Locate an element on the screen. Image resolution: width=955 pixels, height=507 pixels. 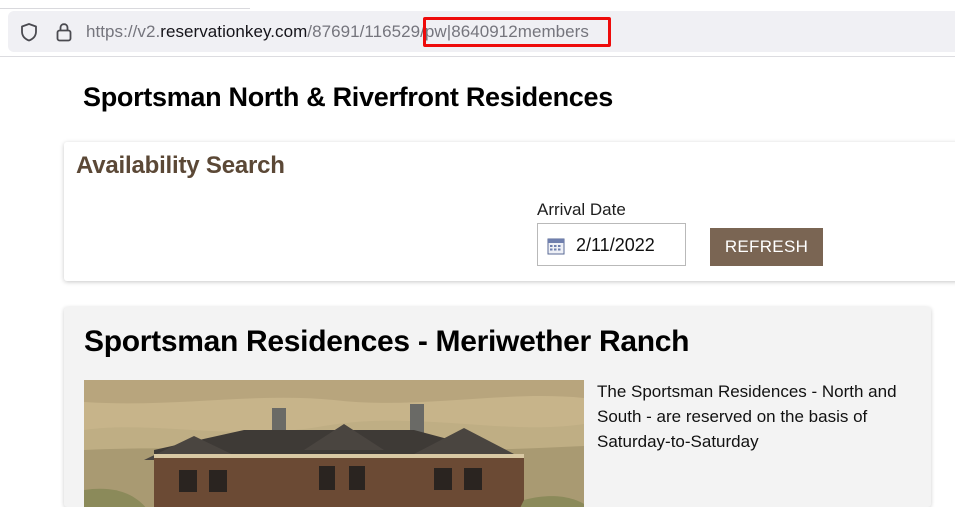
property-photo is located at coordinates (334, 443).